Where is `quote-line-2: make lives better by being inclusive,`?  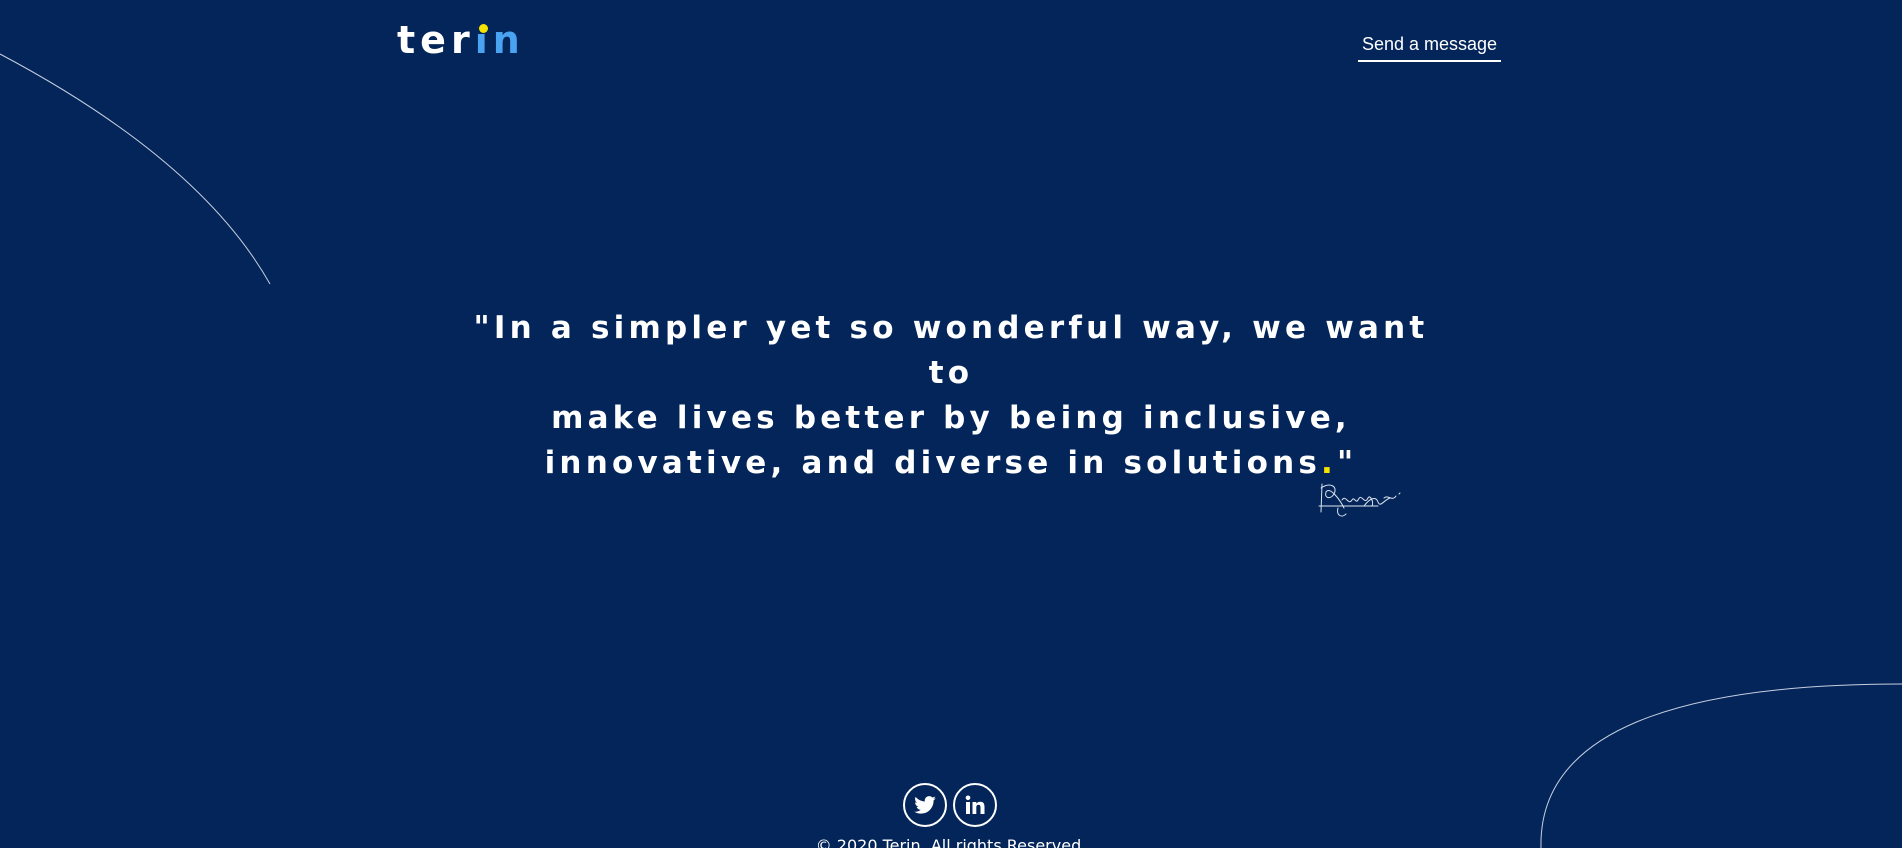 quote-line-2: make lives better by being inclusive, is located at coordinates (951, 418).